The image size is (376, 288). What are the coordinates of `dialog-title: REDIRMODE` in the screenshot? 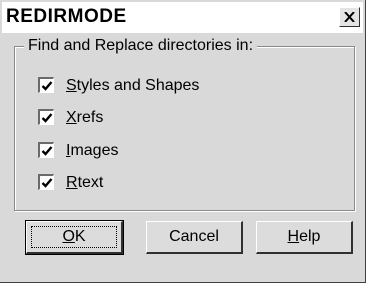 It's located at (66, 16).